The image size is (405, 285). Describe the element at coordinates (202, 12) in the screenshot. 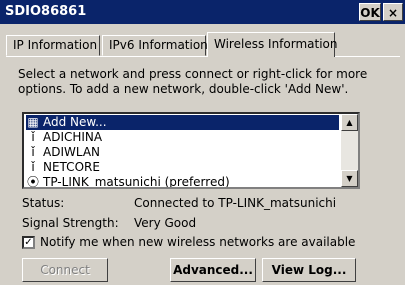

I see `title-bar: SDIO86861 OK ×` at that location.